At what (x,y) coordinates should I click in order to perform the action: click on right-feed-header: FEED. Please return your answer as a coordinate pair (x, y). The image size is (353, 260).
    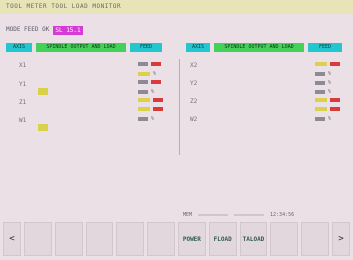
    Looking at the image, I should click on (325, 47).